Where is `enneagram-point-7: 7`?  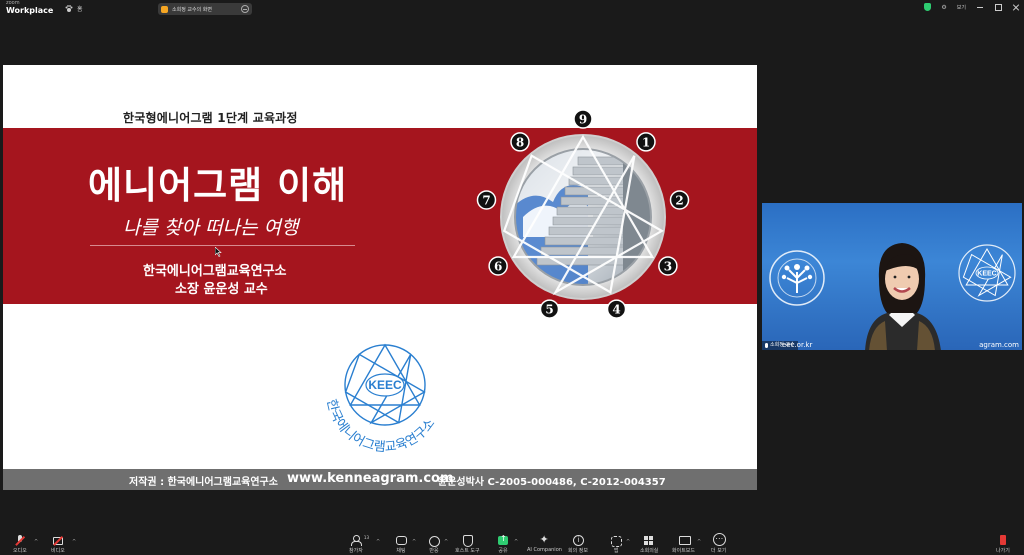
enneagram-point-7: 7 is located at coordinates (486, 200).